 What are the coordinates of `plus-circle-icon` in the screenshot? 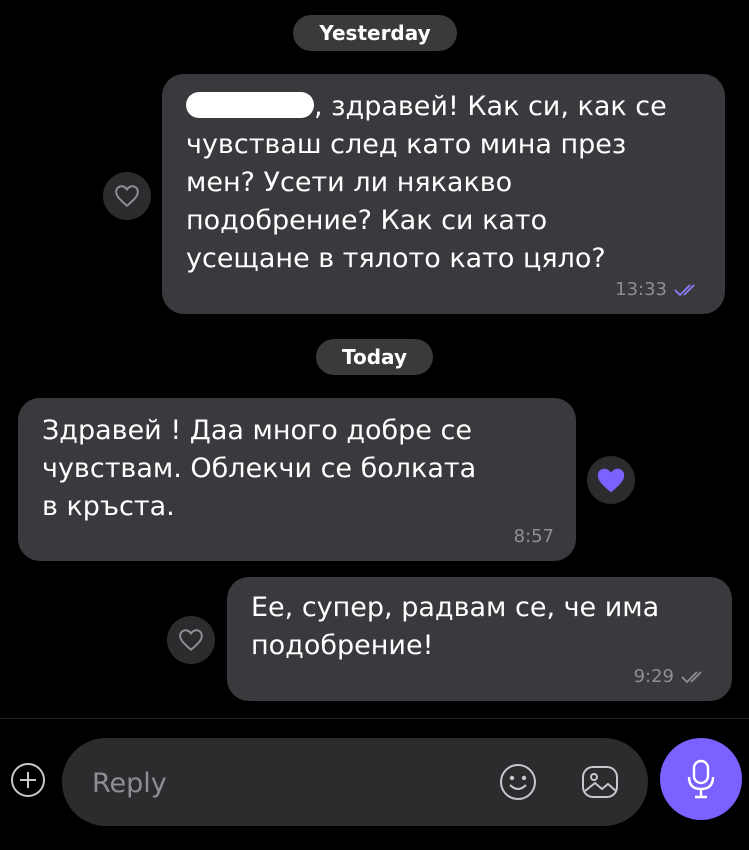 It's located at (28, 780).